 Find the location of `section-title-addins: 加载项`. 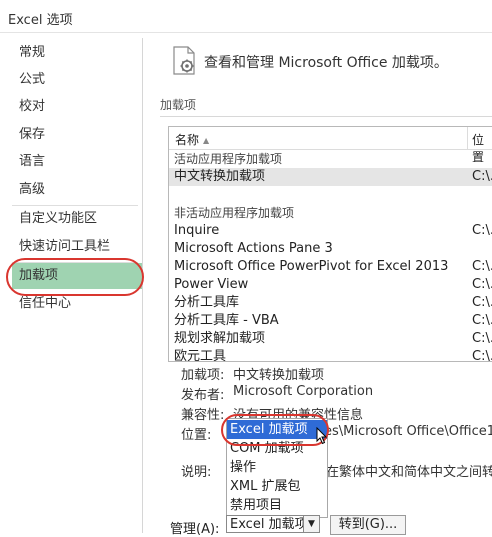

section-title-addins: 加载项 is located at coordinates (178, 105).